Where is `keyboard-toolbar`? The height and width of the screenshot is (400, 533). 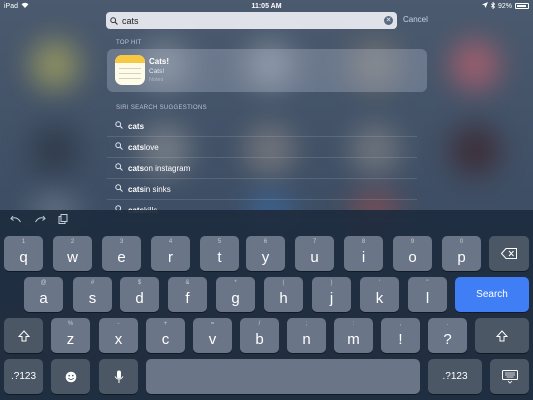 keyboard-toolbar is located at coordinates (39, 220).